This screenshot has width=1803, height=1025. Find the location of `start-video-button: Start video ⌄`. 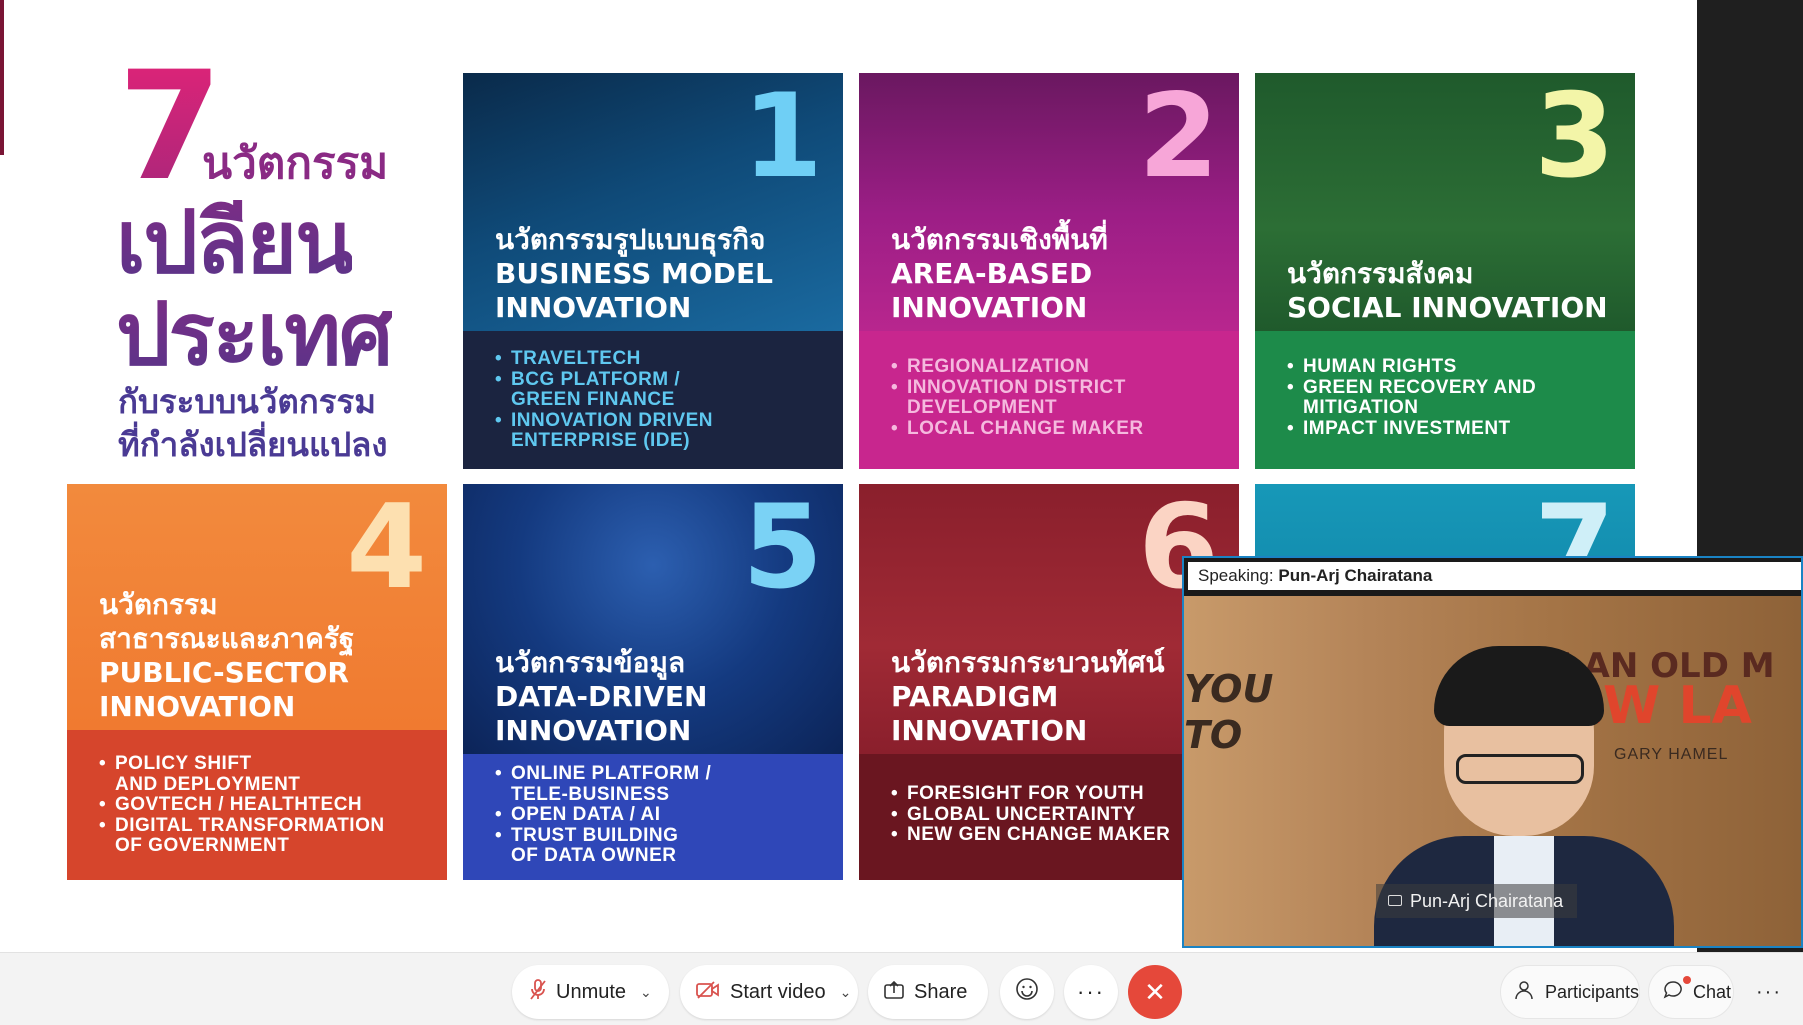

start-video-button: Start video ⌄ is located at coordinates (769, 992).